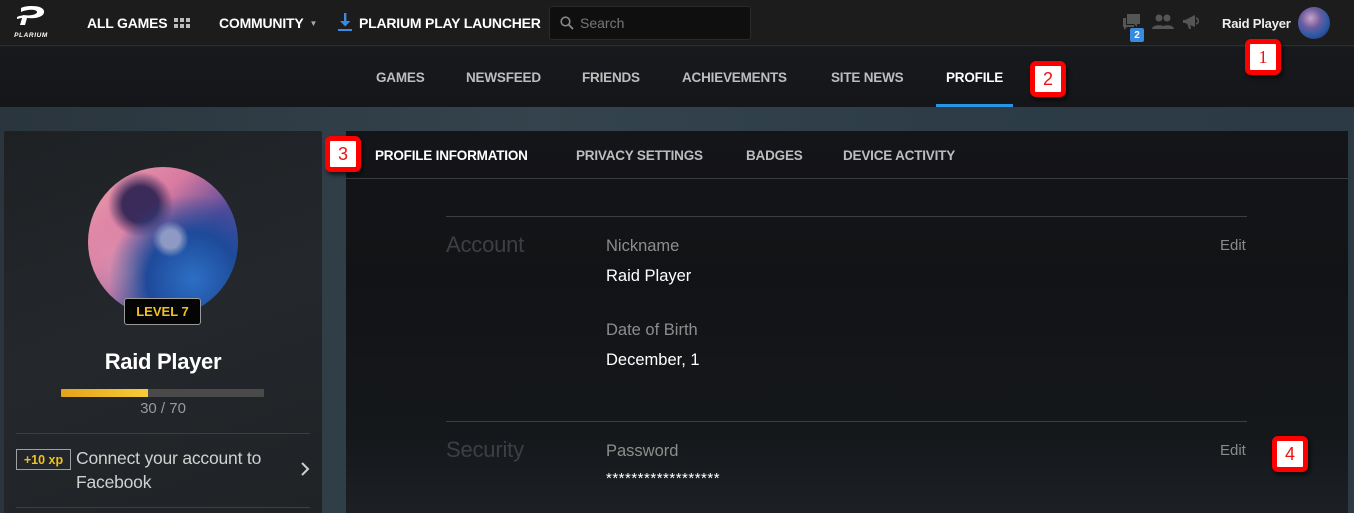 The height and width of the screenshot is (513, 1354). Describe the element at coordinates (643, 246) in the screenshot. I see `nickname-label: Nickname` at that location.